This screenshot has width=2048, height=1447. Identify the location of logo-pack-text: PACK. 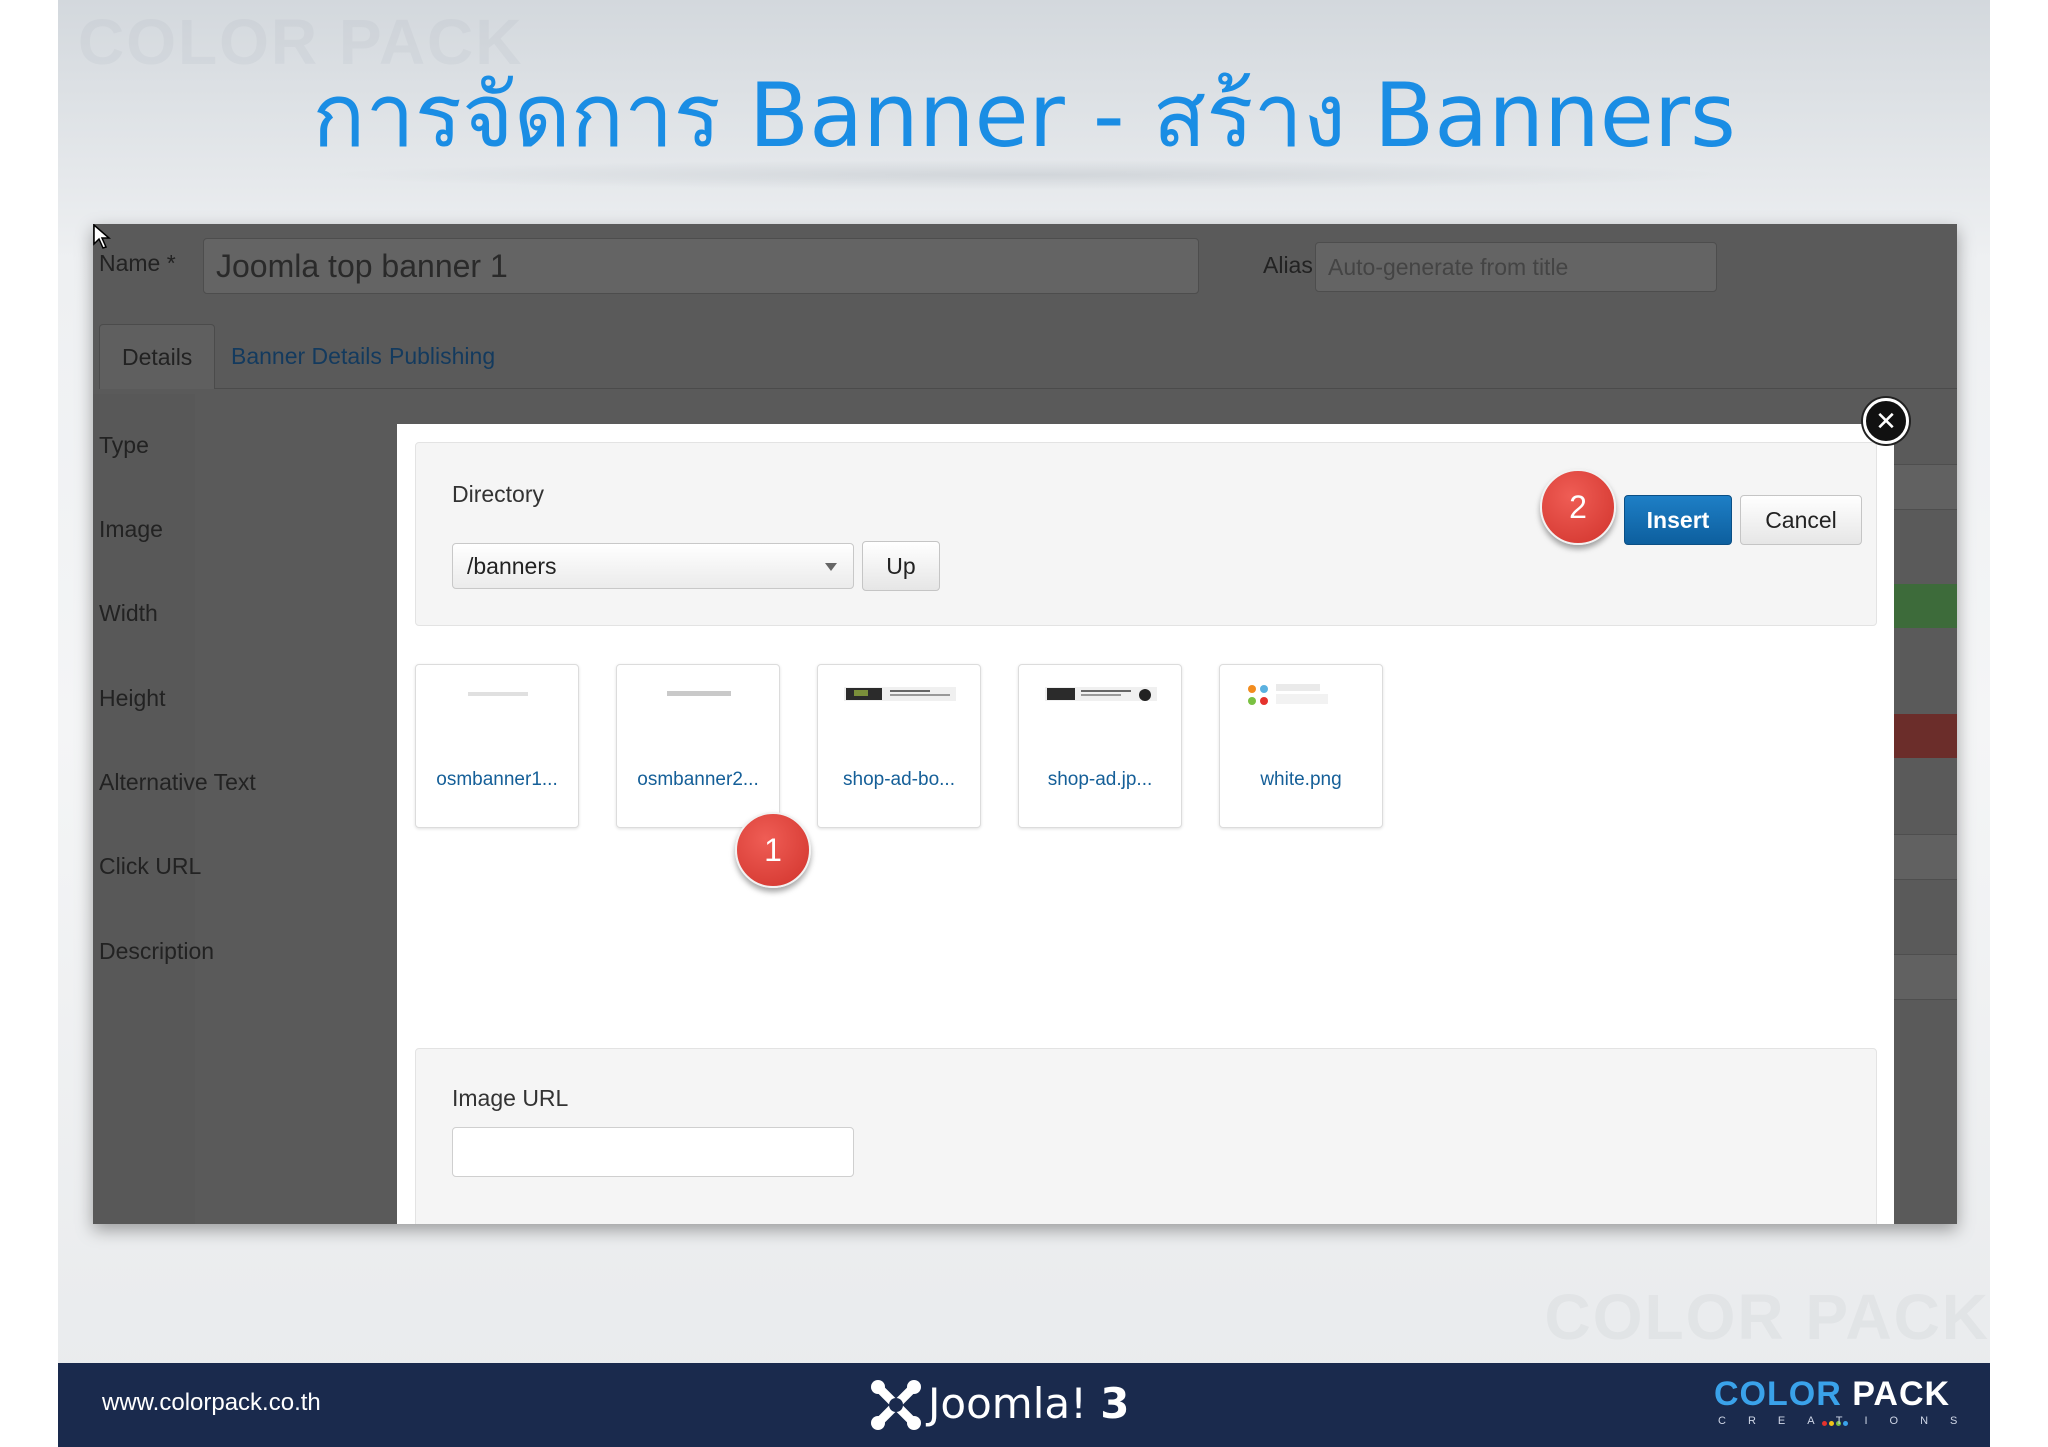
(1901, 1394).